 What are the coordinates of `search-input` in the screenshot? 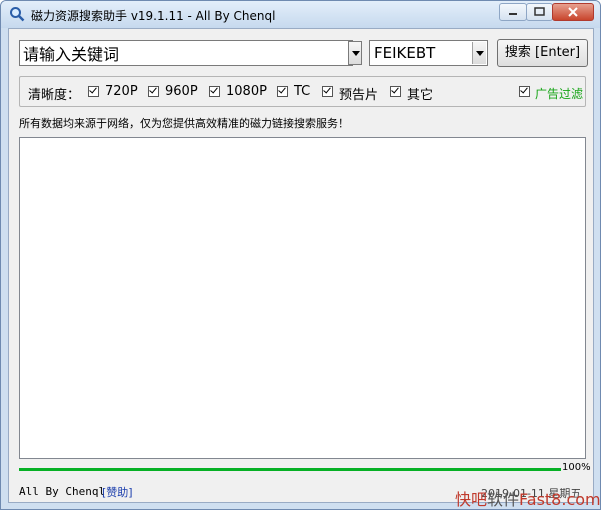 It's located at (183, 53).